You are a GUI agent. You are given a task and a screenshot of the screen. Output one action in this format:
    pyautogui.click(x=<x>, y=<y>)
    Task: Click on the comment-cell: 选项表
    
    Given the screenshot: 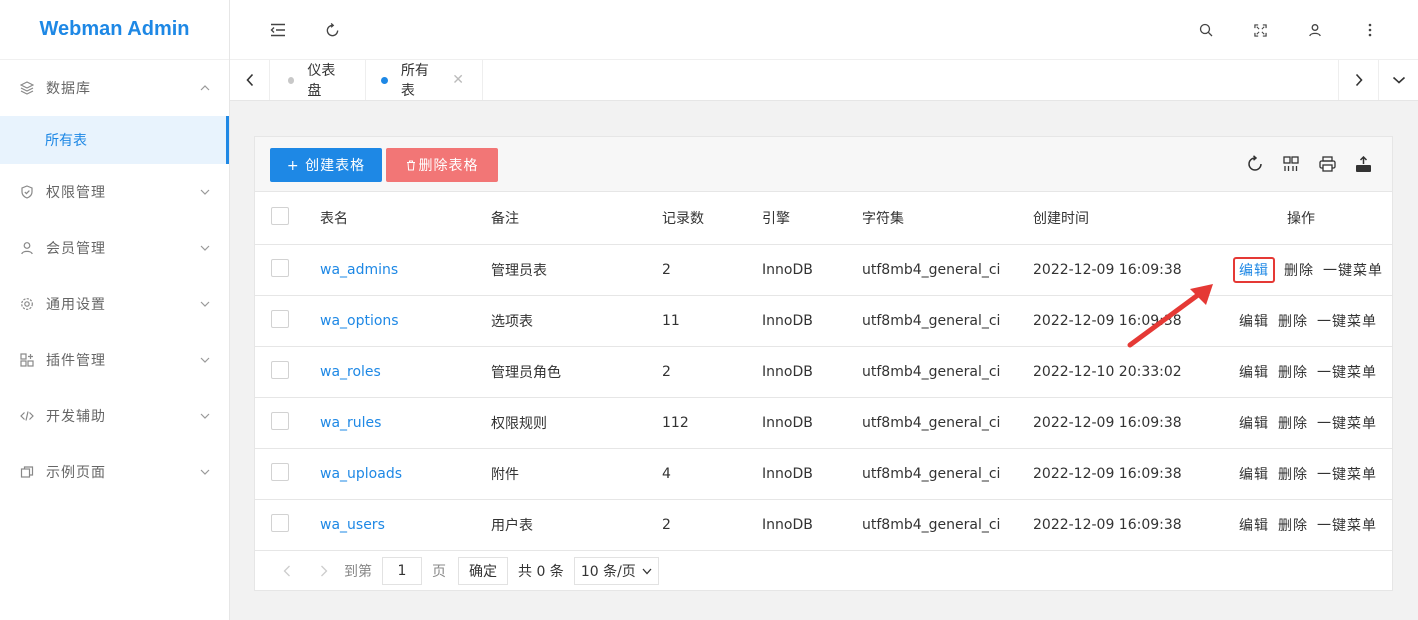 What is the action you would take?
    pyautogui.click(x=566, y=321)
    